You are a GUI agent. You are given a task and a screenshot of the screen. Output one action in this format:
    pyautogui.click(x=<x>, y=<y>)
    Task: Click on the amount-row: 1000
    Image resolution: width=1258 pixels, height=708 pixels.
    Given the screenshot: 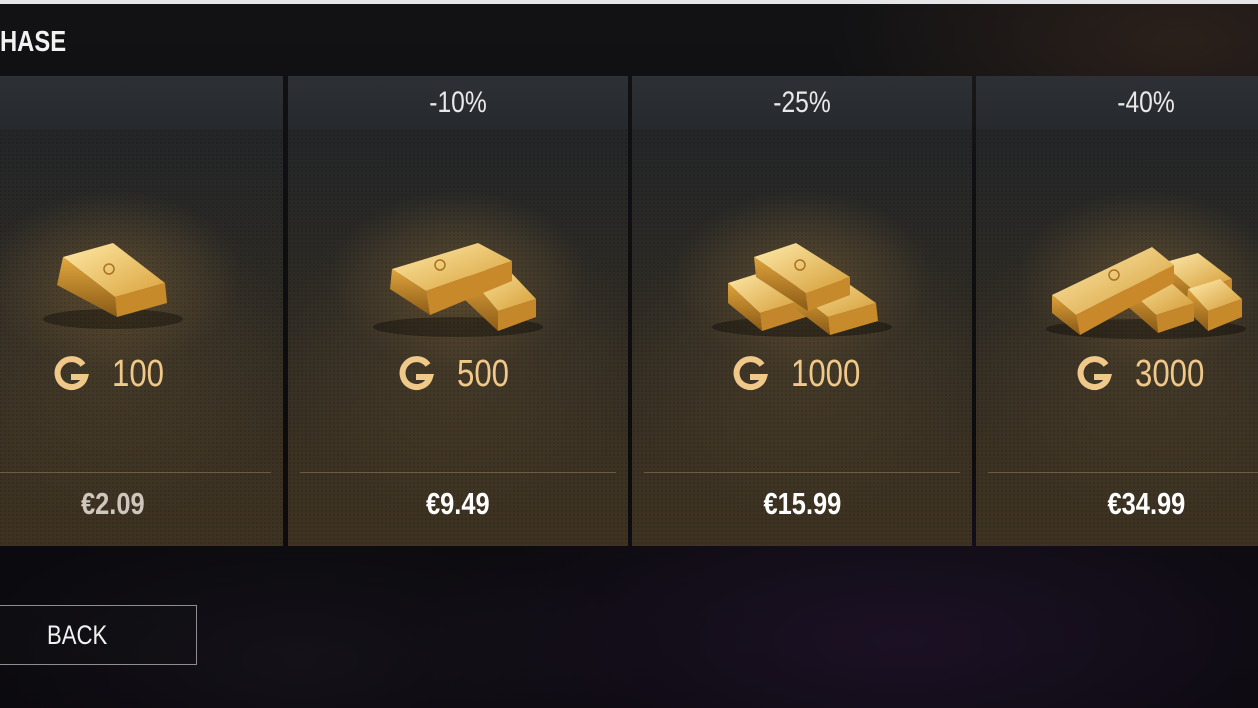 What is the action you would take?
    pyautogui.click(x=802, y=374)
    